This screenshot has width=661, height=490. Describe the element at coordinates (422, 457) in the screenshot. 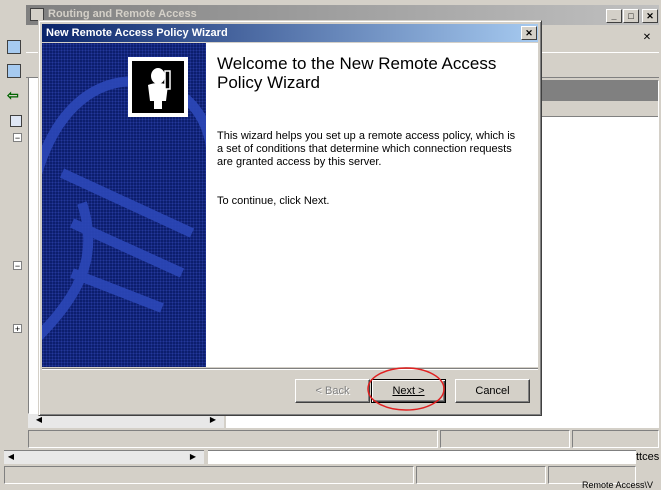

I see `outer-details-strip` at that location.